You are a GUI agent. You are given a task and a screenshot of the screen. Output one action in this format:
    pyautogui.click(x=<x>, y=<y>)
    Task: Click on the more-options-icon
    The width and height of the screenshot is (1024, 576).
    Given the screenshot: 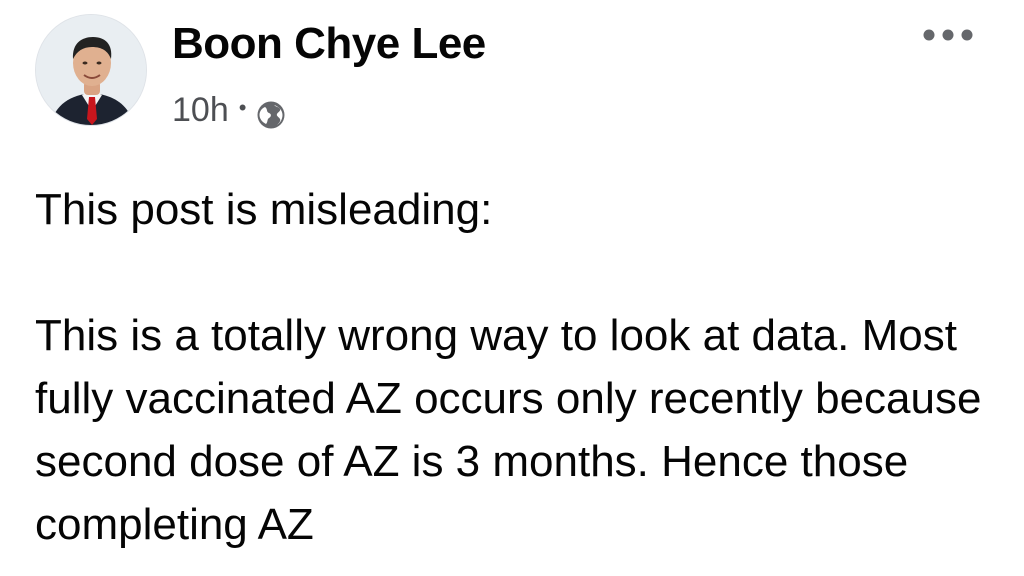 What is the action you would take?
    pyautogui.click(x=948, y=35)
    